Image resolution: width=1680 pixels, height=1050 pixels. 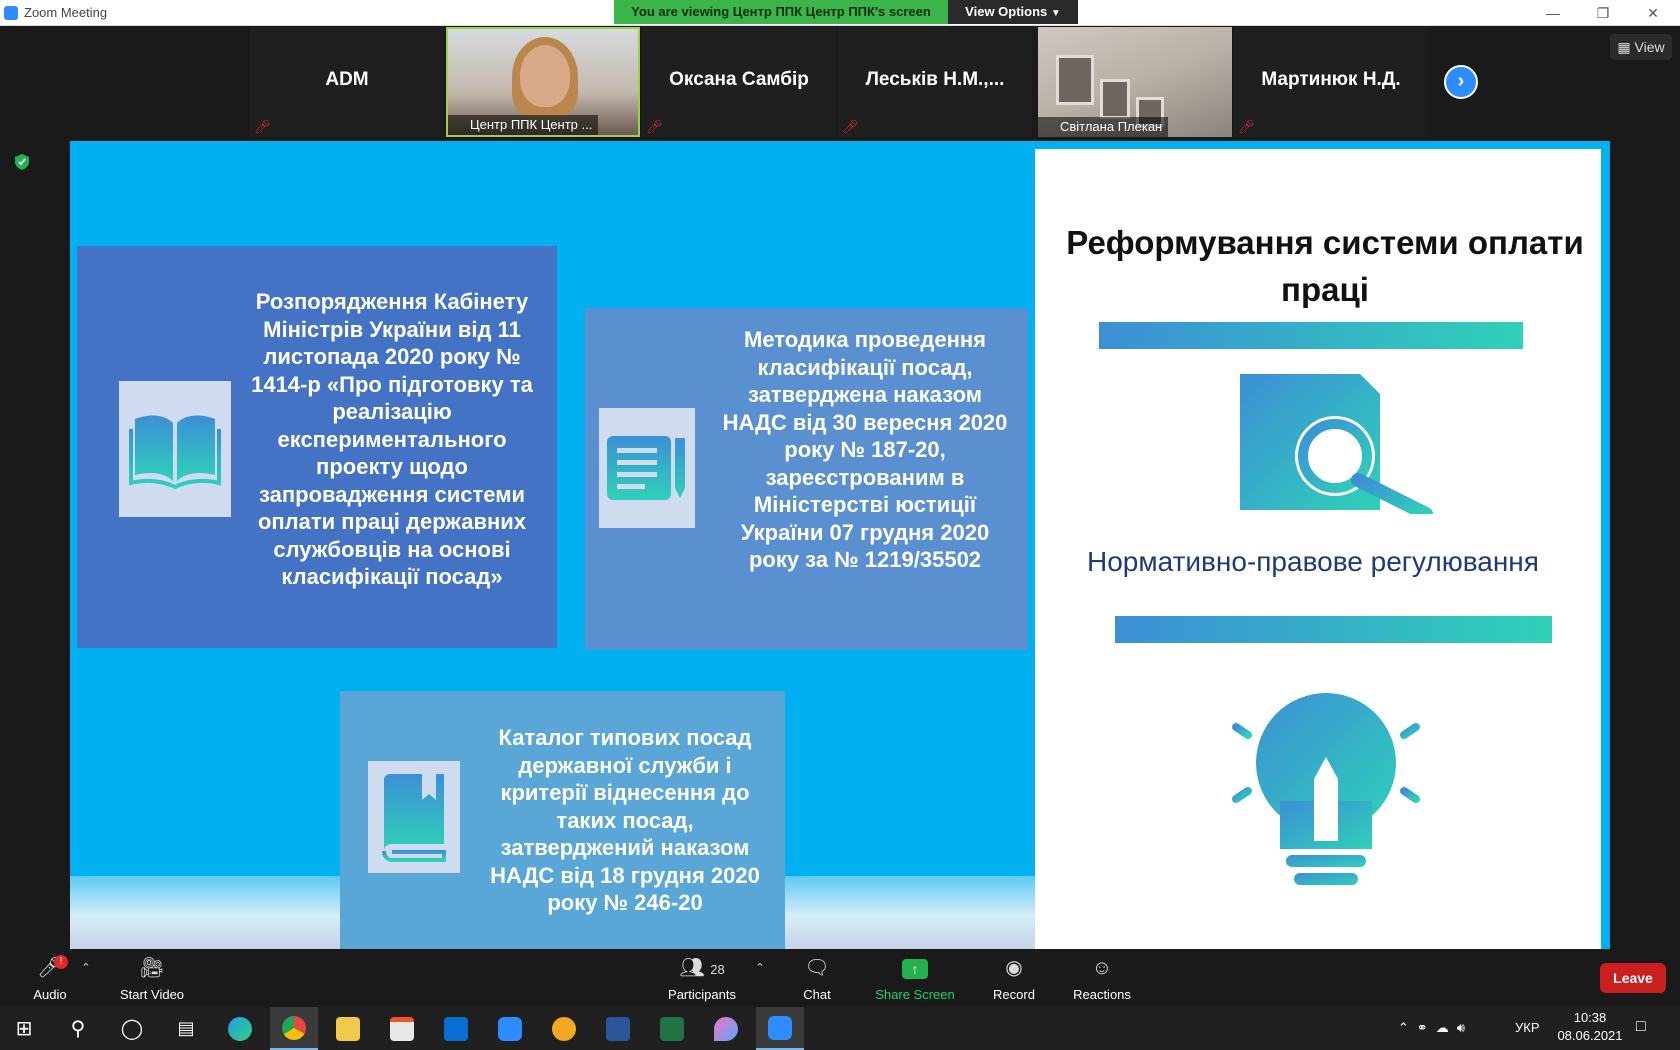 I want to click on video-off-icon: 🎥︎, so click(x=152, y=968).